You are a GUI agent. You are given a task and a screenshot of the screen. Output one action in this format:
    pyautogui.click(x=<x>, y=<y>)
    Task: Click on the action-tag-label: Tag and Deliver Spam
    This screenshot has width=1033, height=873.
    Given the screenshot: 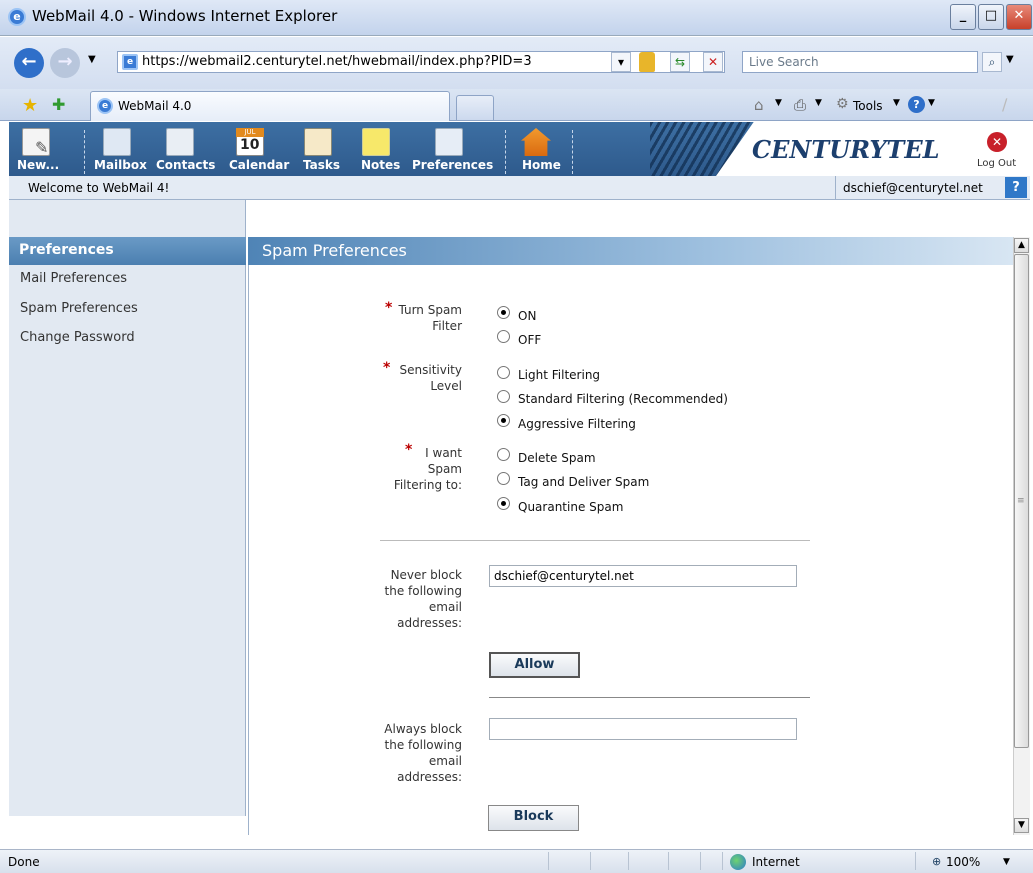 What is the action you would take?
    pyautogui.click(x=583, y=482)
    